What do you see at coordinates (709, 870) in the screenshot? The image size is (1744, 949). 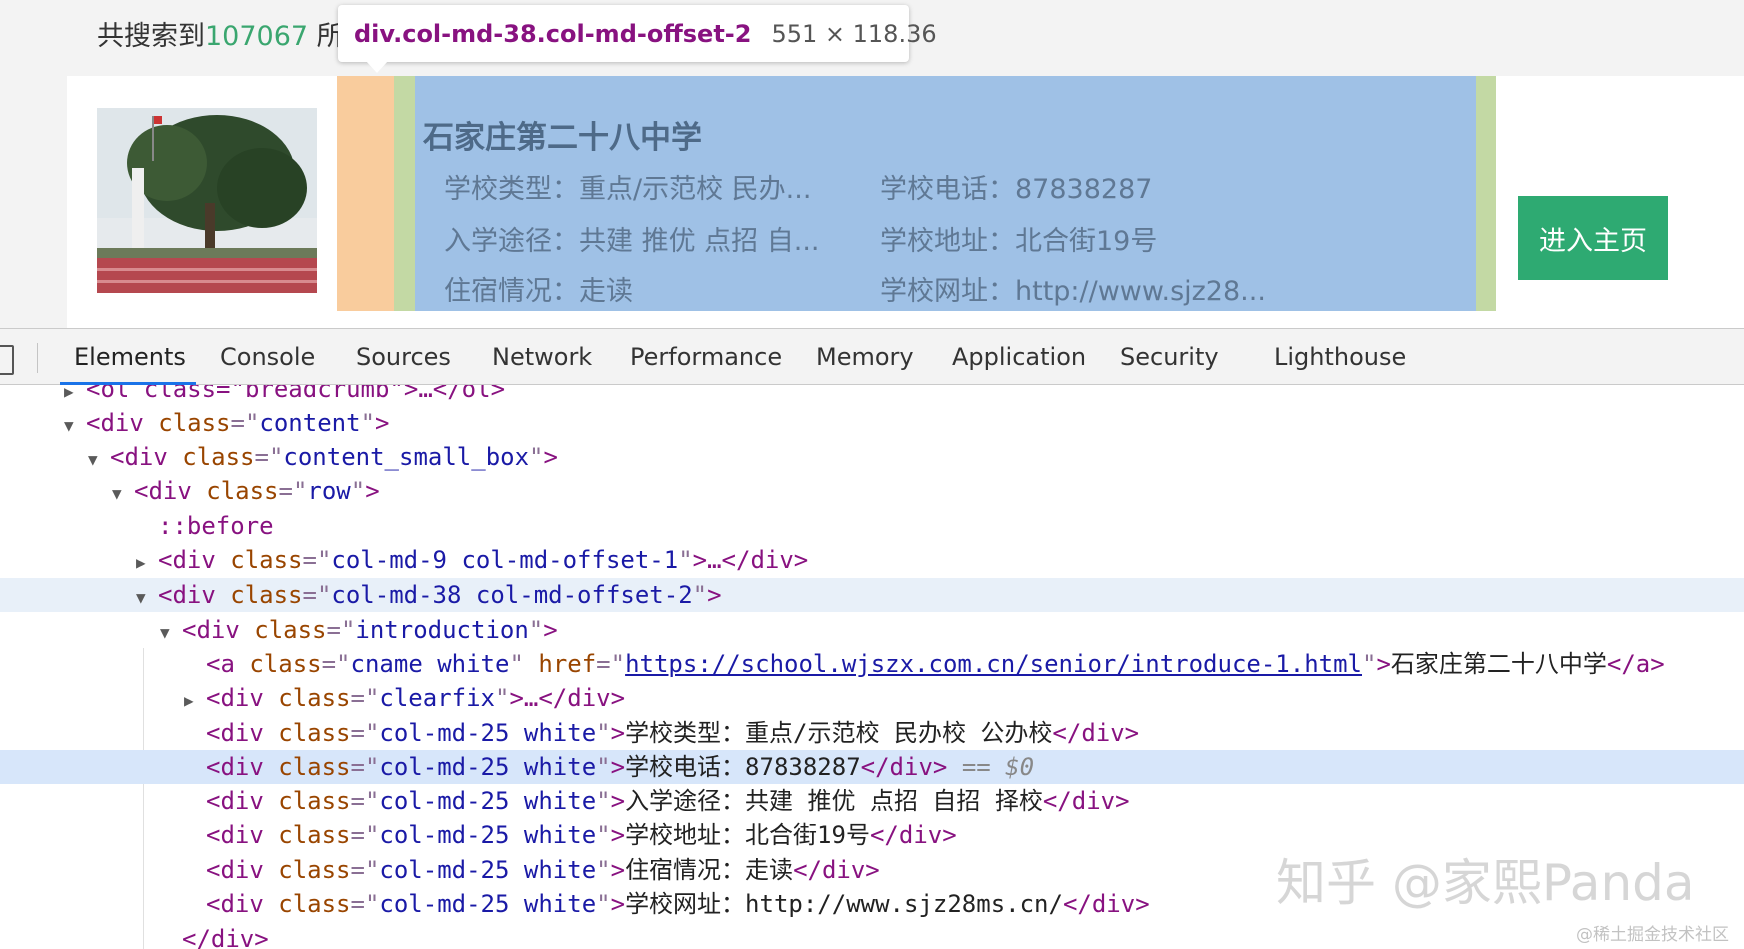 I see `node-text: 住宿情况：走读` at bounding box center [709, 870].